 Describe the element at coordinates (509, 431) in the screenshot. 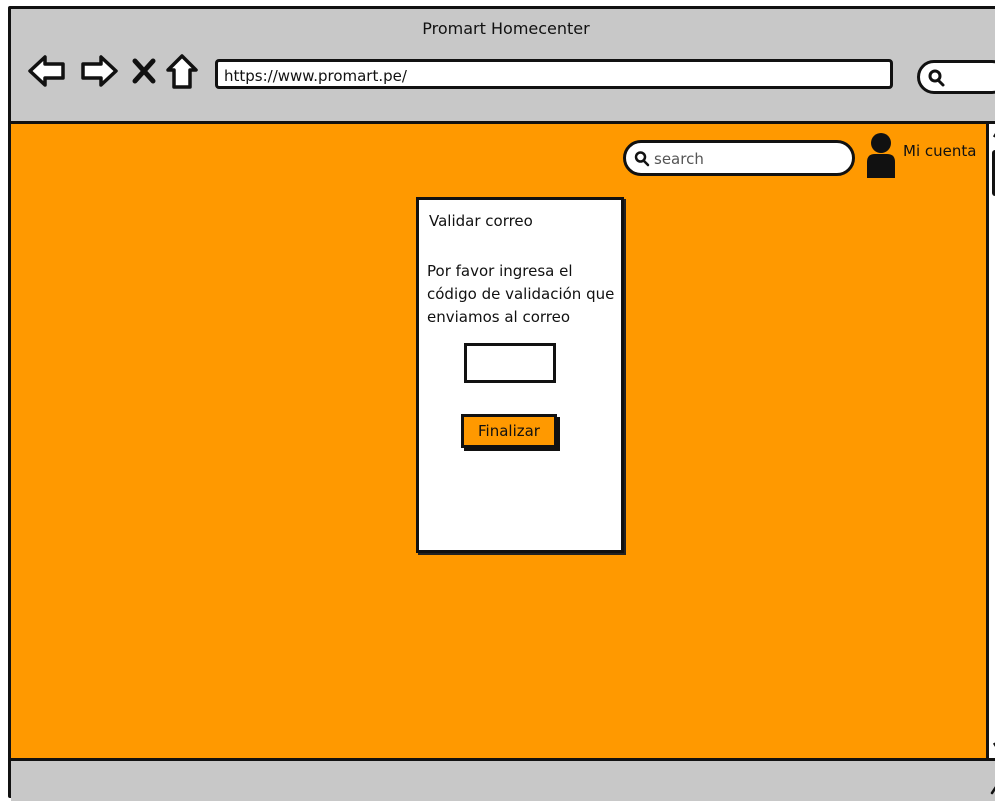

I see `finish-button: Finalizar` at that location.